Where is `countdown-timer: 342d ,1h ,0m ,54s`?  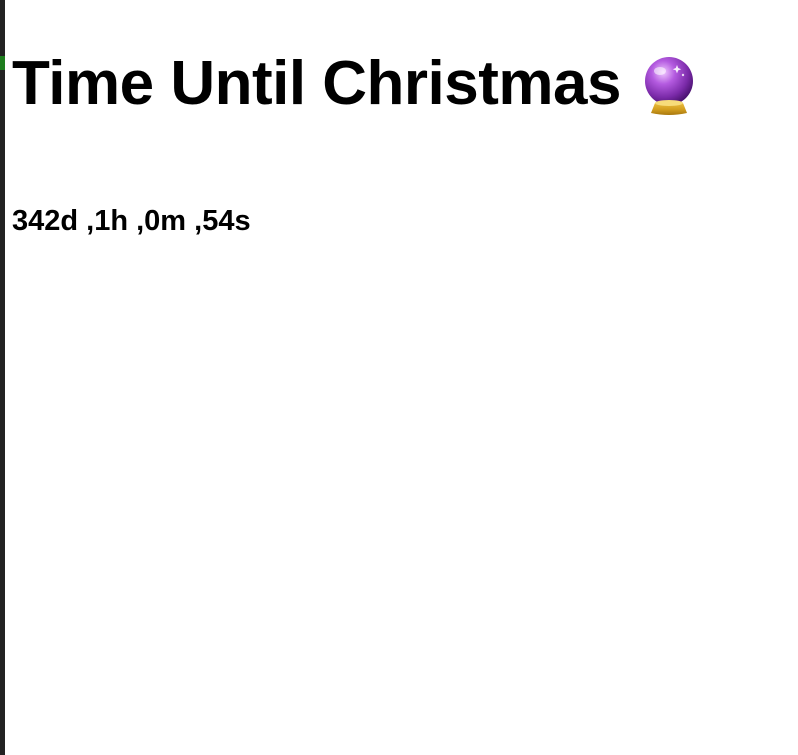 countdown-timer: 342d ,1h ,0m ,54s is located at coordinates (131, 221).